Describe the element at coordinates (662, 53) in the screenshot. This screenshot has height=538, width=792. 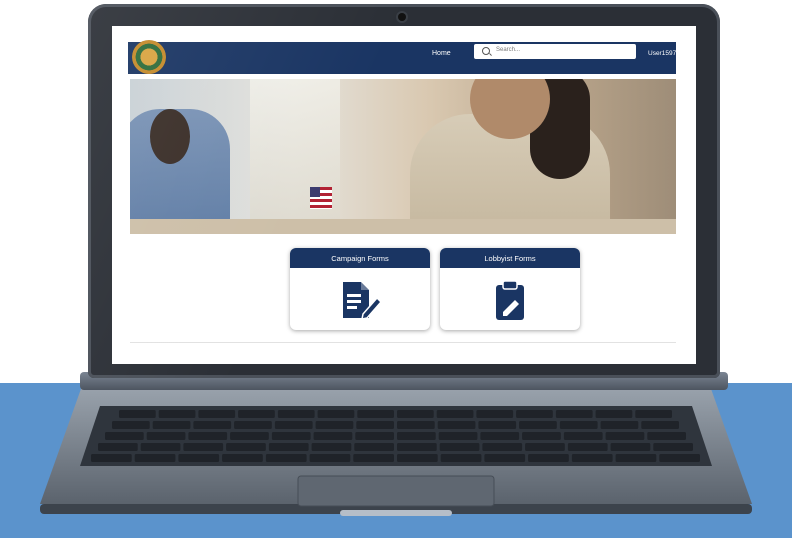
I see `user-menu: User1597` at that location.